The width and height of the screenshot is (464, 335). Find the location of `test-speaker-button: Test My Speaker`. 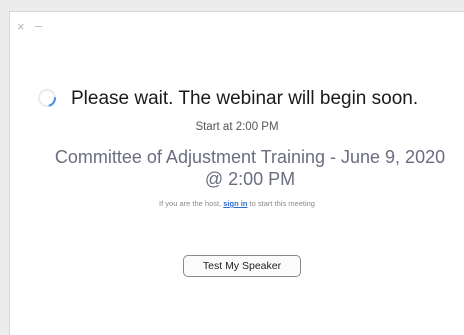

test-speaker-button: Test My Speaker is located at coordinates (242, 266).